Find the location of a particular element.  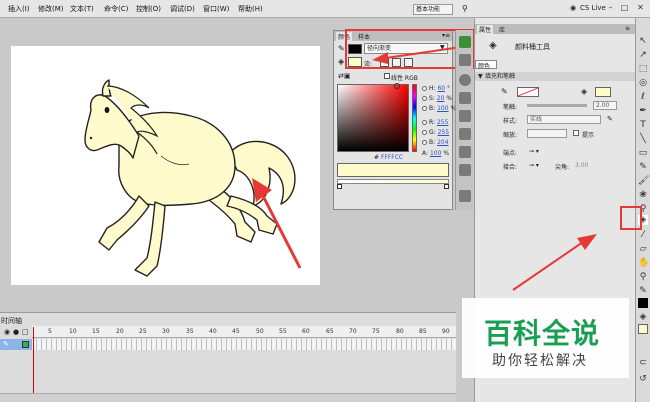

stroke-color-tool-icon: ✎ is located at coordinates (643, 291).